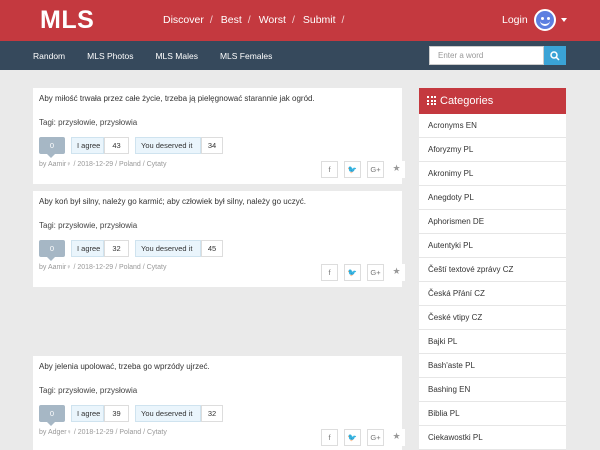 This screenshot has height=450, width=600. Describe the element at coordinates (212, 413) in the screenshot. I see `deserved-count: 32` at that location.